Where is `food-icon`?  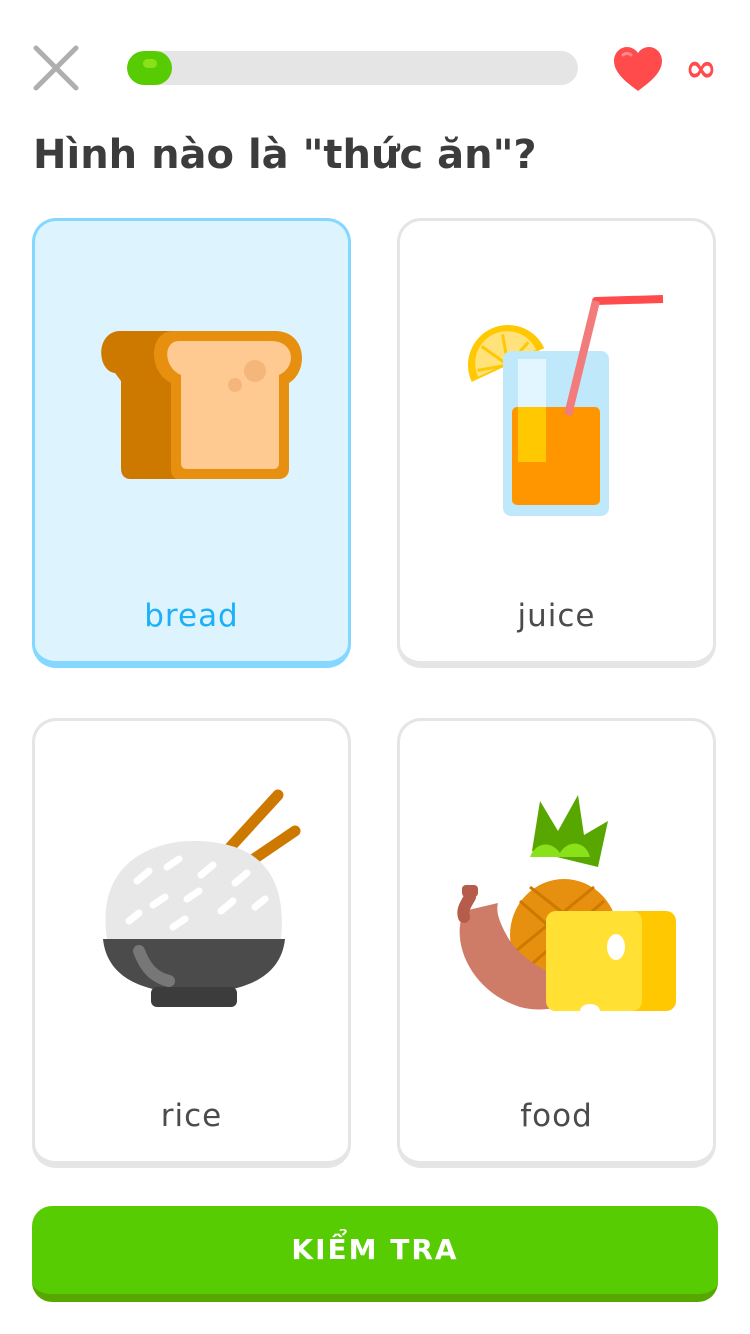
food-icon is located at coordinates (558, 896).